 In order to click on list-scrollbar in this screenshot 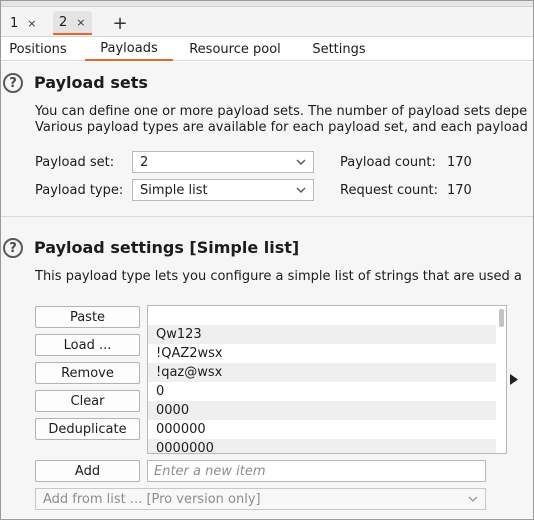, I will do `click(501, 318)`.